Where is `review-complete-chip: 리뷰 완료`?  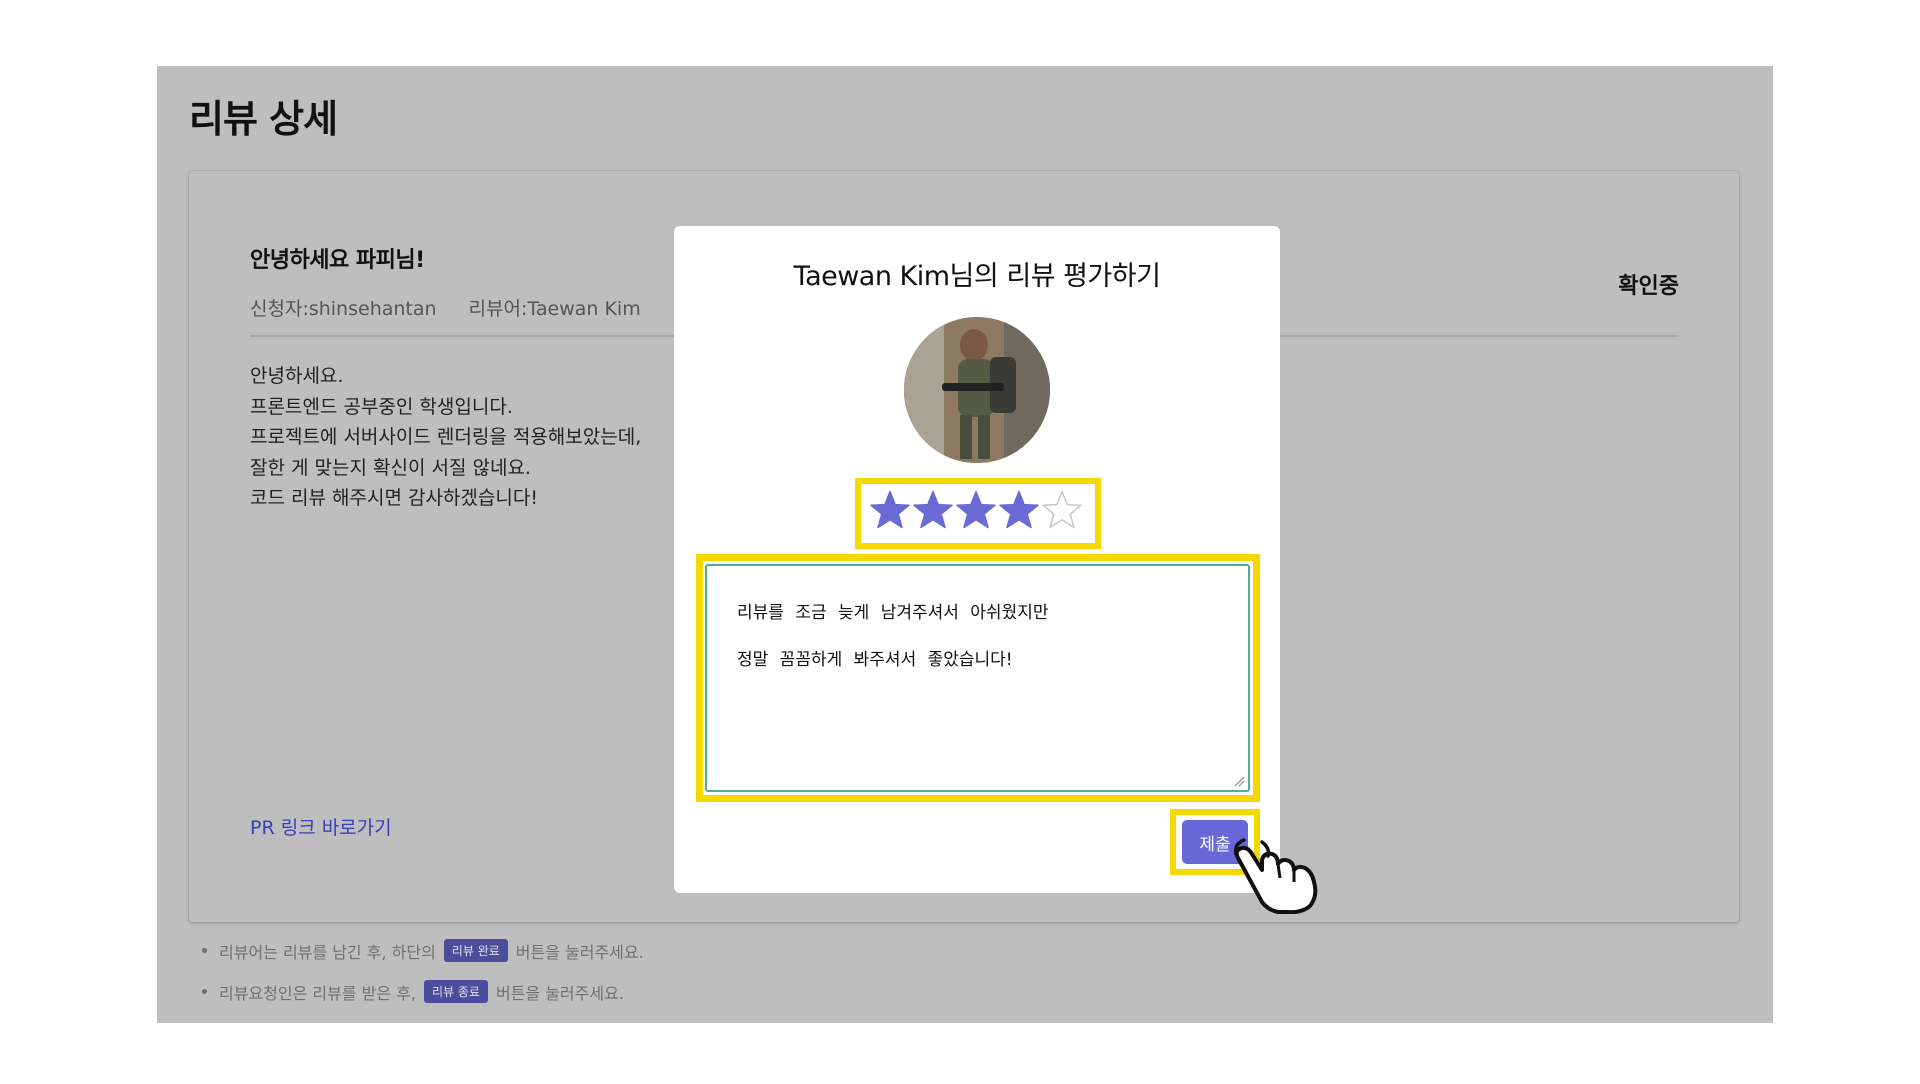
review-complete-chip: 리뷰 완료 is located at coordinates (475, 950).